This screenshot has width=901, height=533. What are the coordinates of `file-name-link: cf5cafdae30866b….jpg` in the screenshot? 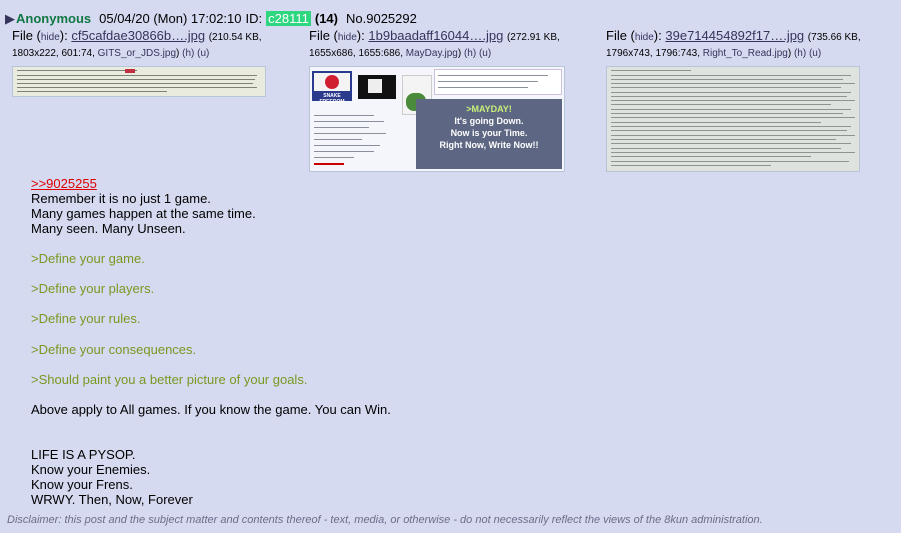 It's located at (138, 35).